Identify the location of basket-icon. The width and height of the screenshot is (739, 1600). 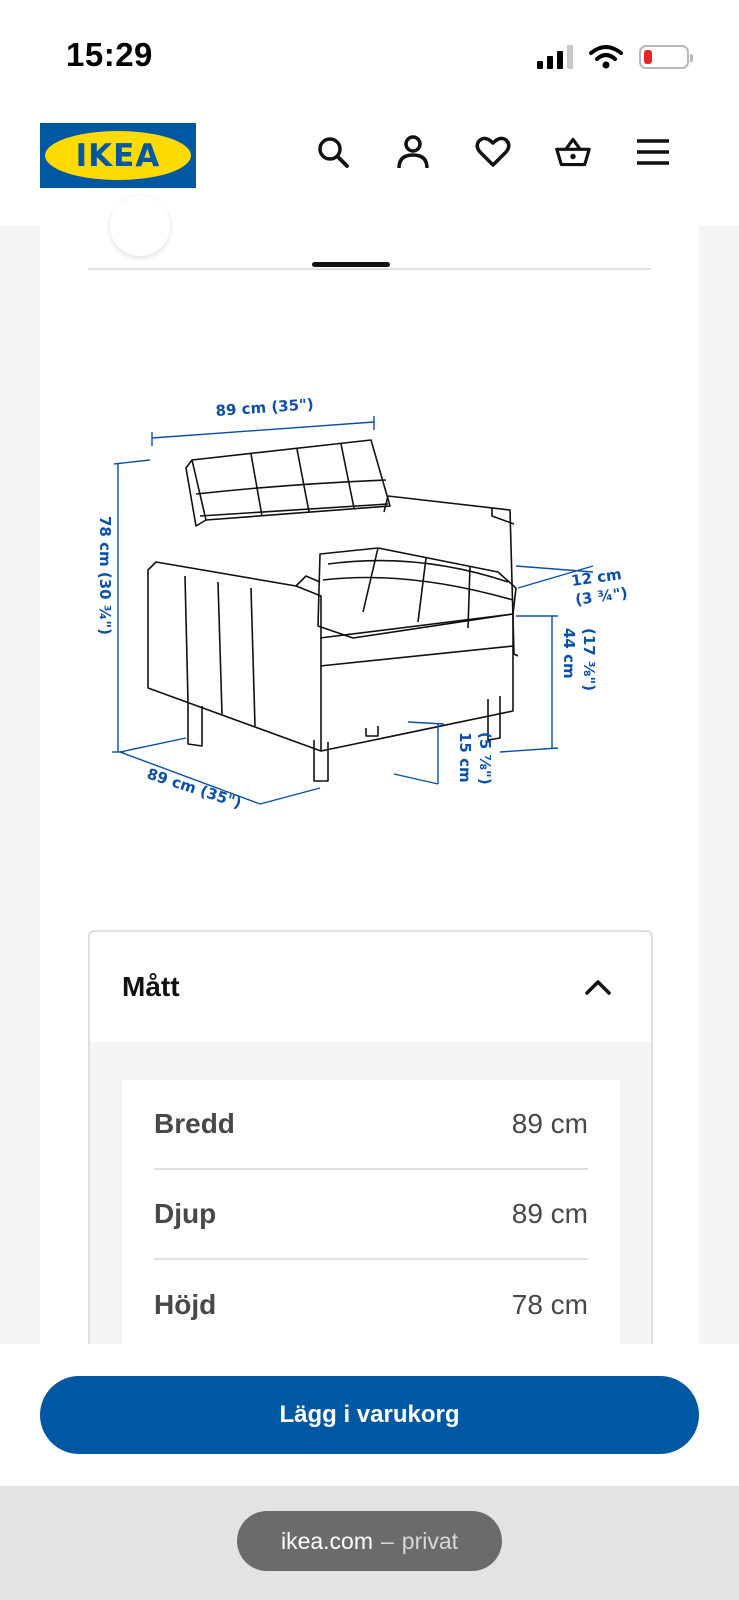
(573, 152).